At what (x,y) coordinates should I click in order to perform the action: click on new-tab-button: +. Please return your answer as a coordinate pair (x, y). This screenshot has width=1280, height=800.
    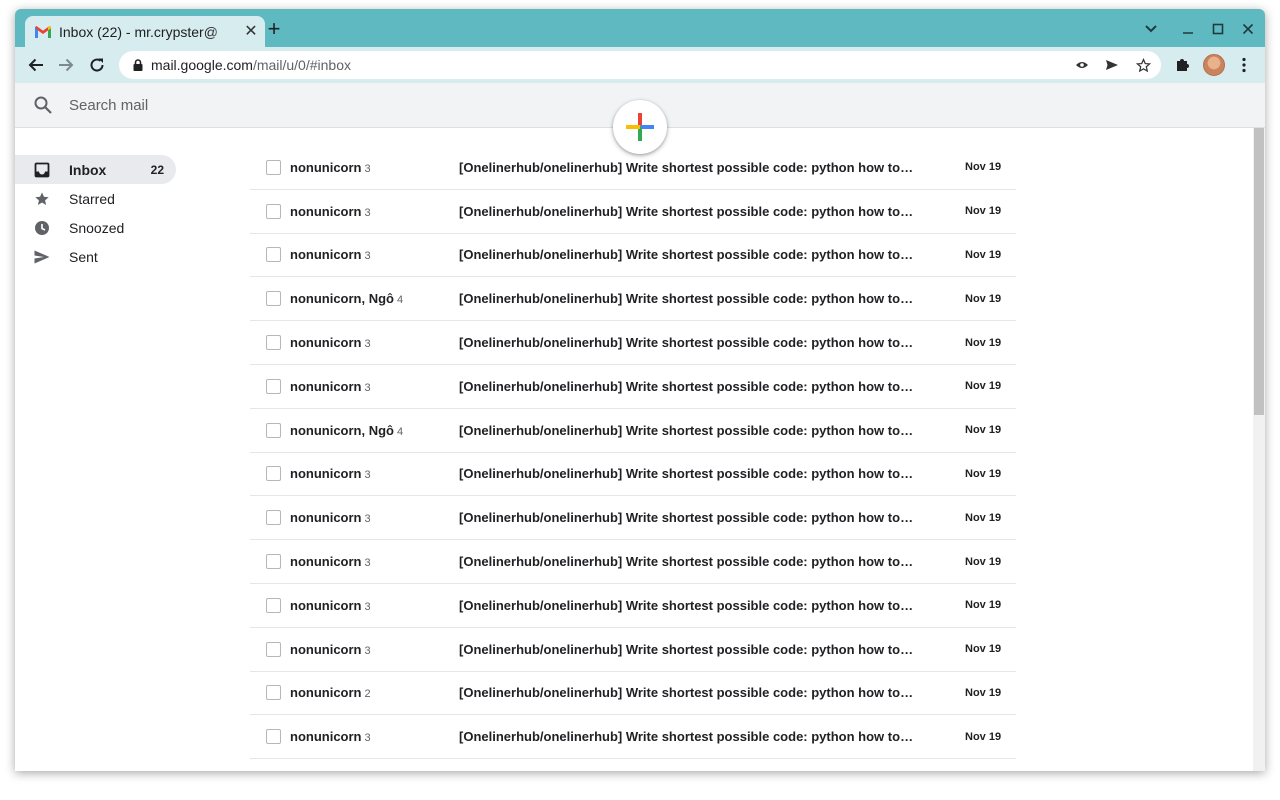
    Looking at the image, I should click on (274, 29).